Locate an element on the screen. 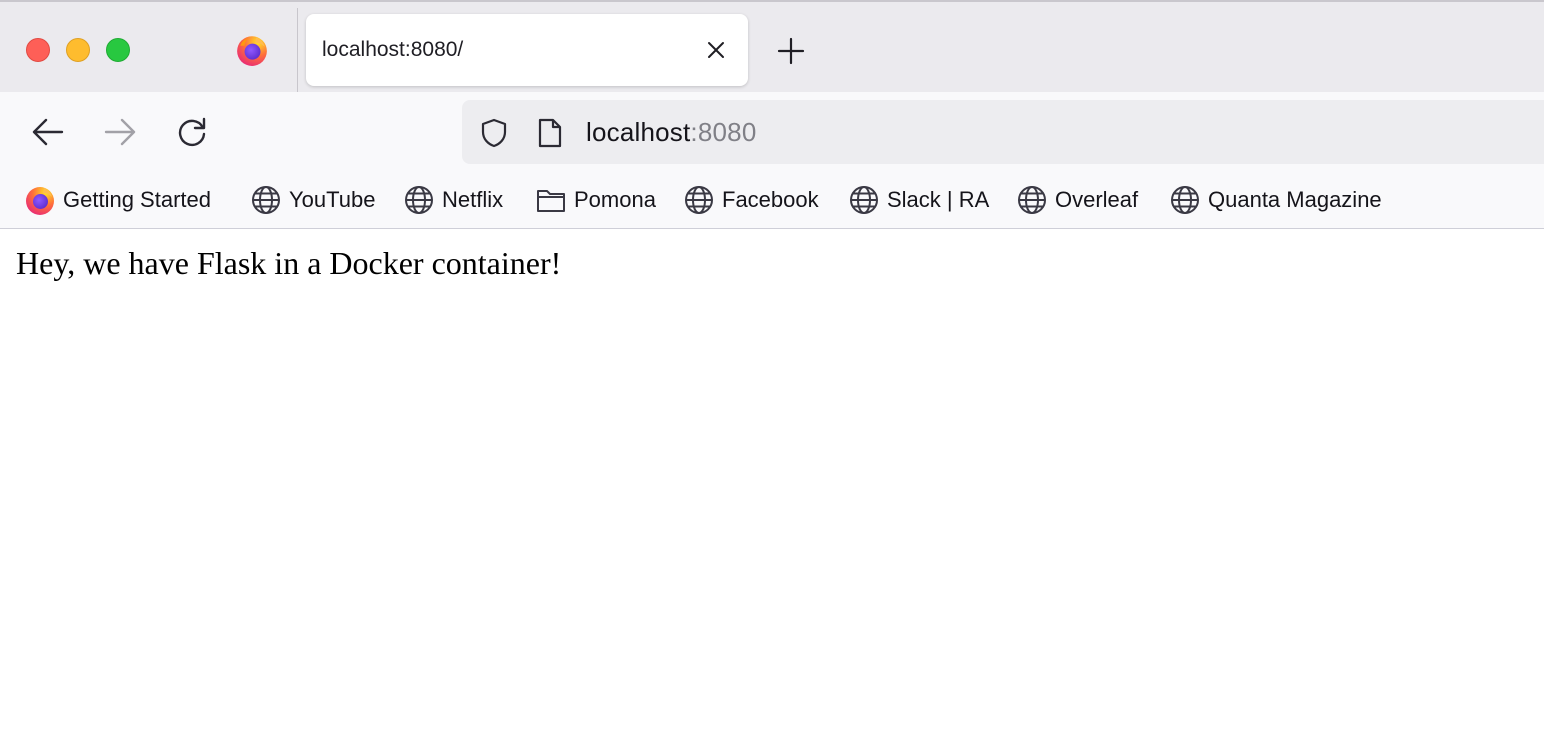 This screenshot has height=752, width=1544. url-text: localhost:8080 is located at coordinates (671, 132).